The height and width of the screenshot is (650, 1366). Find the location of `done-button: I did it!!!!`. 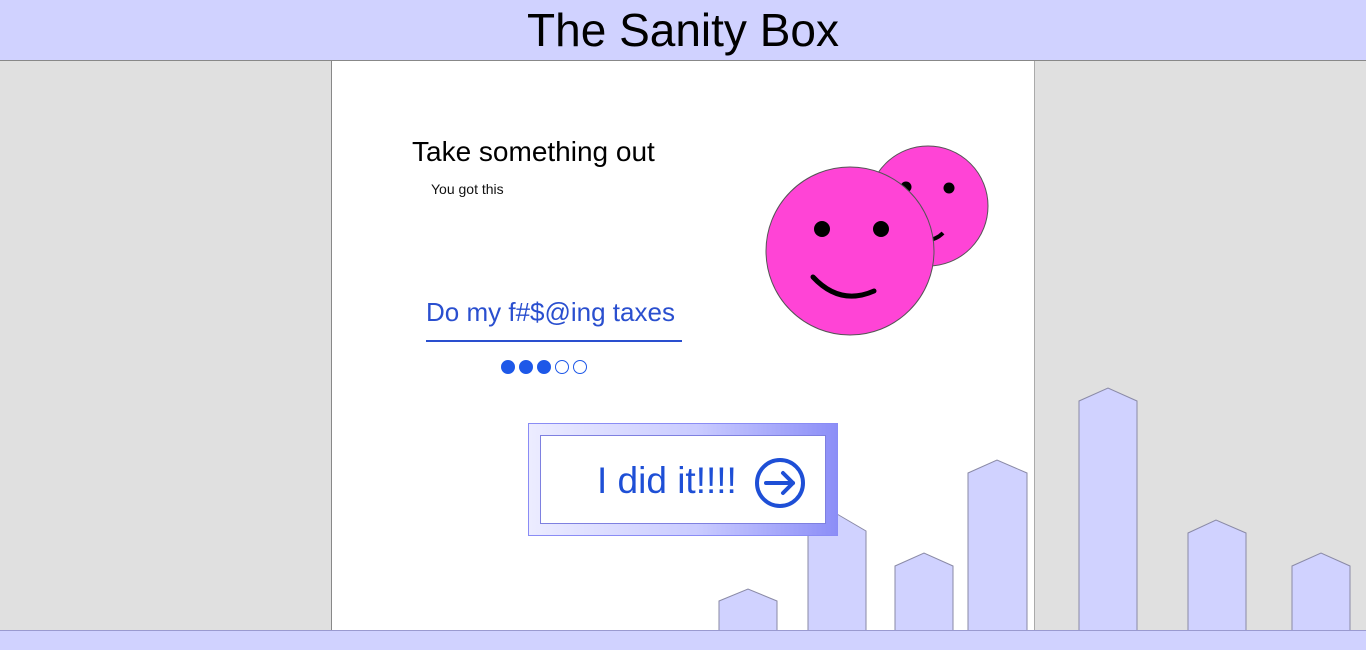

done-button: I did it!!!! is located at coordinates (683, 479).